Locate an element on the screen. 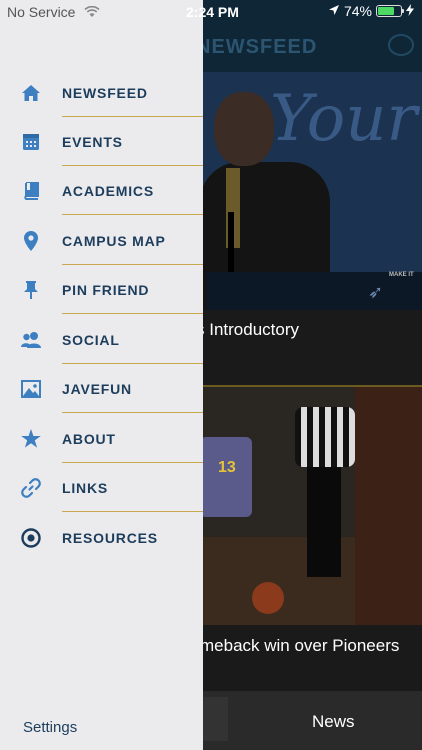 The image size is (422, 750). status-bar: No Service 2:24 PM 74% is located at coordinates (211, 12).